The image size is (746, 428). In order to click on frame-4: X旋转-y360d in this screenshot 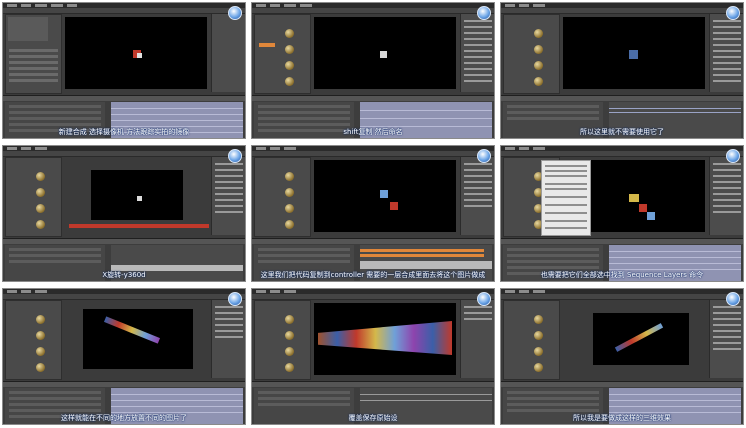, I will do `click(124, 213)`.